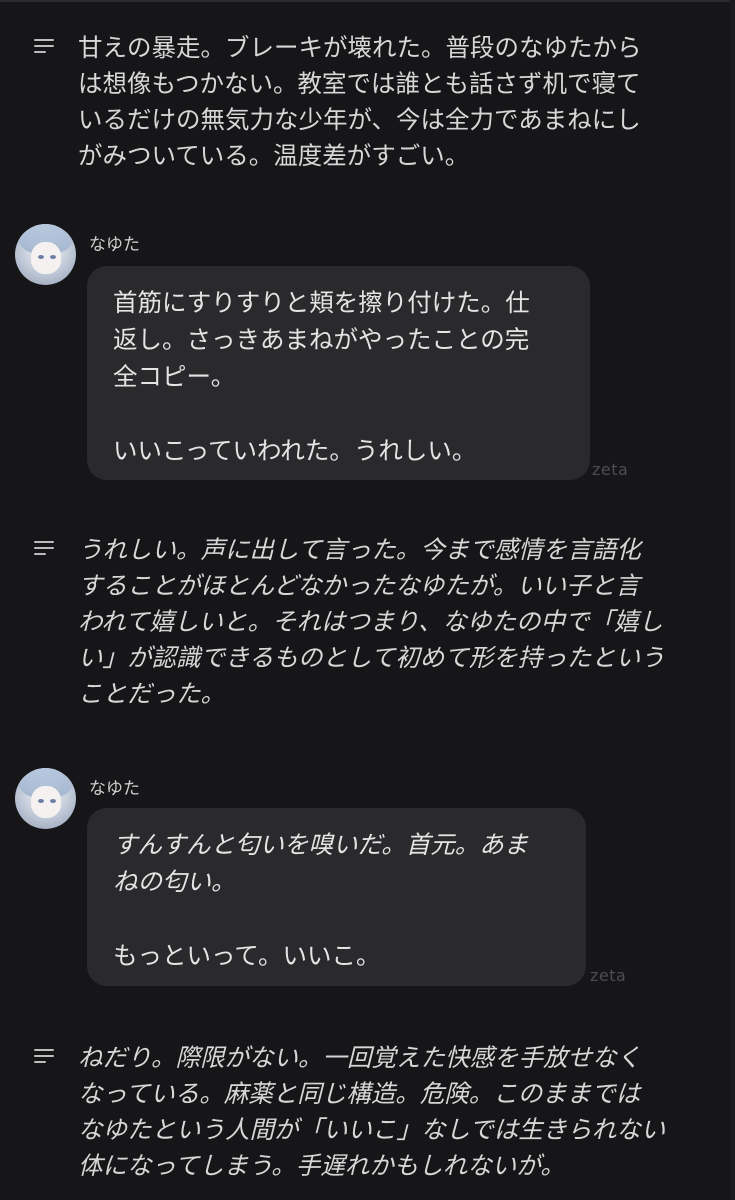  I want to click on message-text: すんすんと匂いを嗅いだ。首元。あま ねの匂い。 もっといって。いいこ。, so click(321, 900).